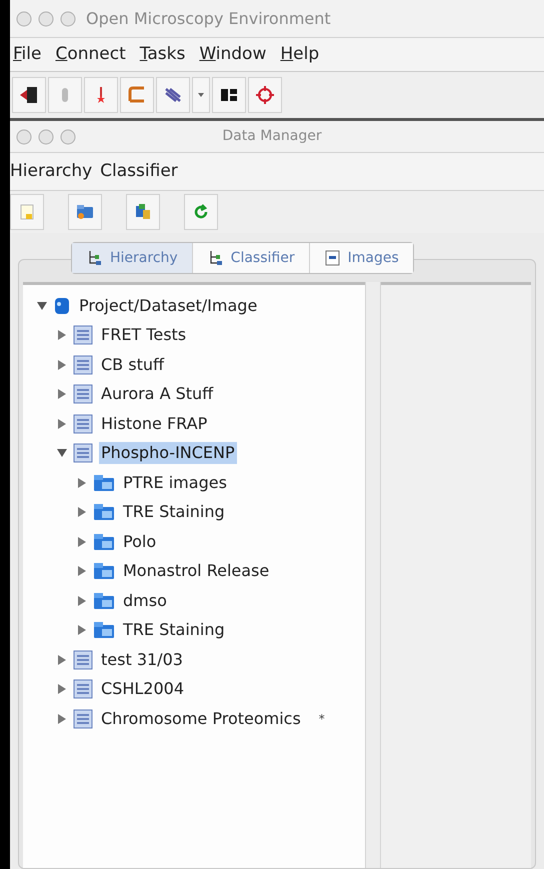 The height and width of the screenshot is (869, 544). I want to click on exit-door-icon, so click(29, 95).